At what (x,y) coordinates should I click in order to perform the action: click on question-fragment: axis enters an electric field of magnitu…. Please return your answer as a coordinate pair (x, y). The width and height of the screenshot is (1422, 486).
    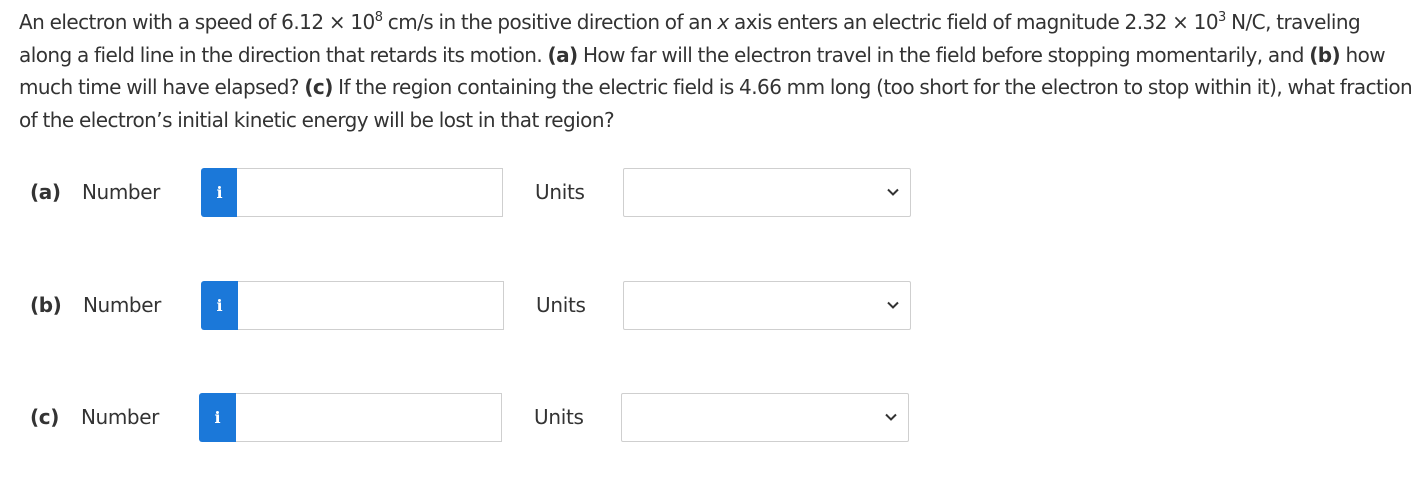
    Looking at the image, I should click on (973, 22).